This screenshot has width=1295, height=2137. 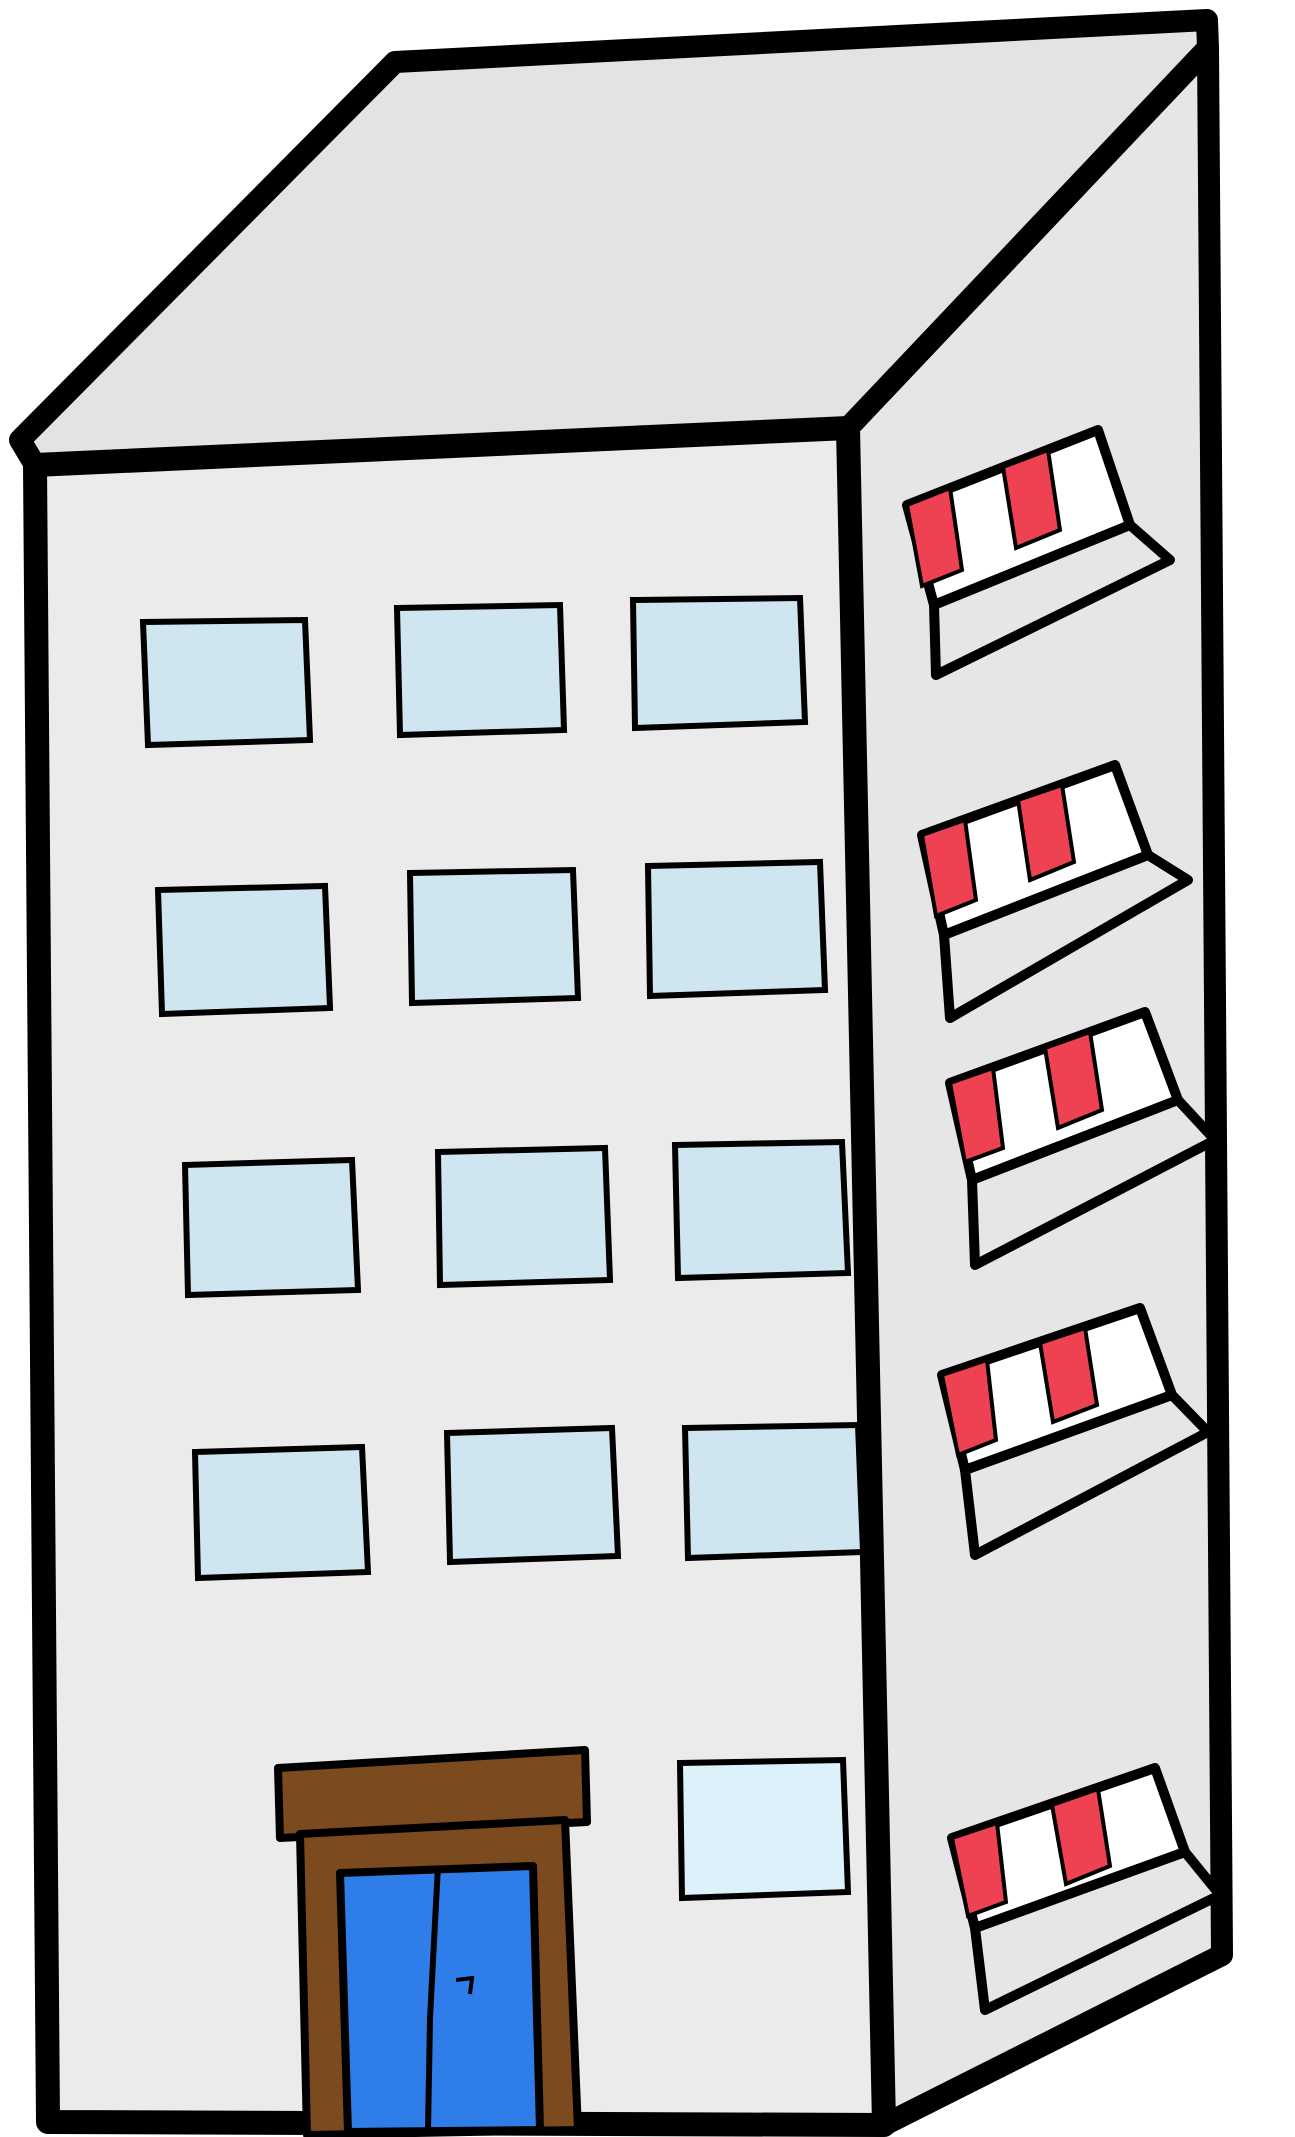 I want to click on door-glass, so click(x=440, y=1999).